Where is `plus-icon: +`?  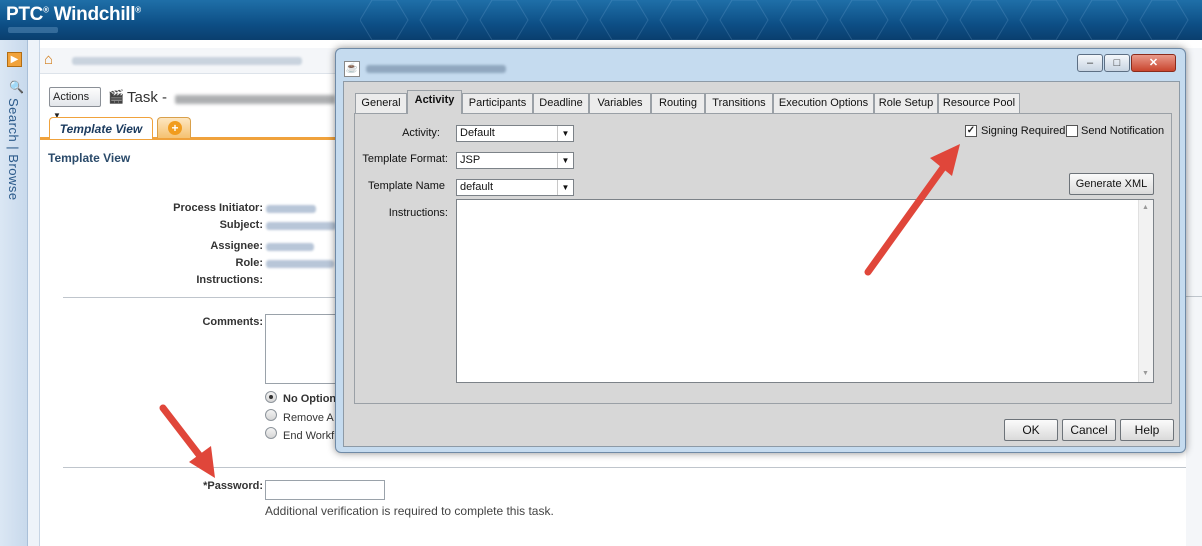 plus-icon: + is located at coordinates (175, 128).